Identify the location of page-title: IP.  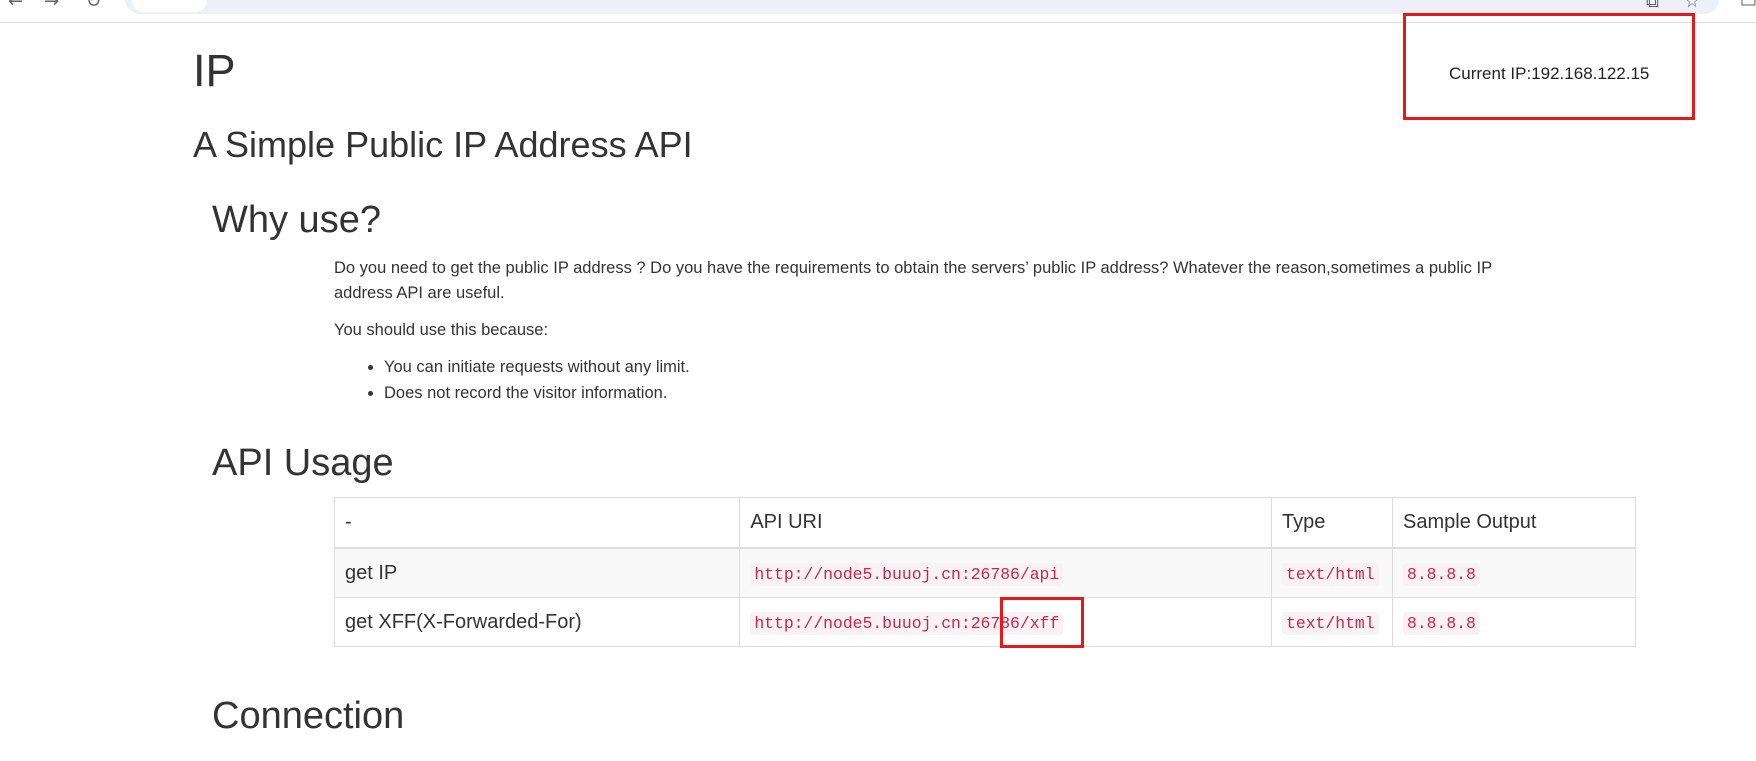
(214, 70).